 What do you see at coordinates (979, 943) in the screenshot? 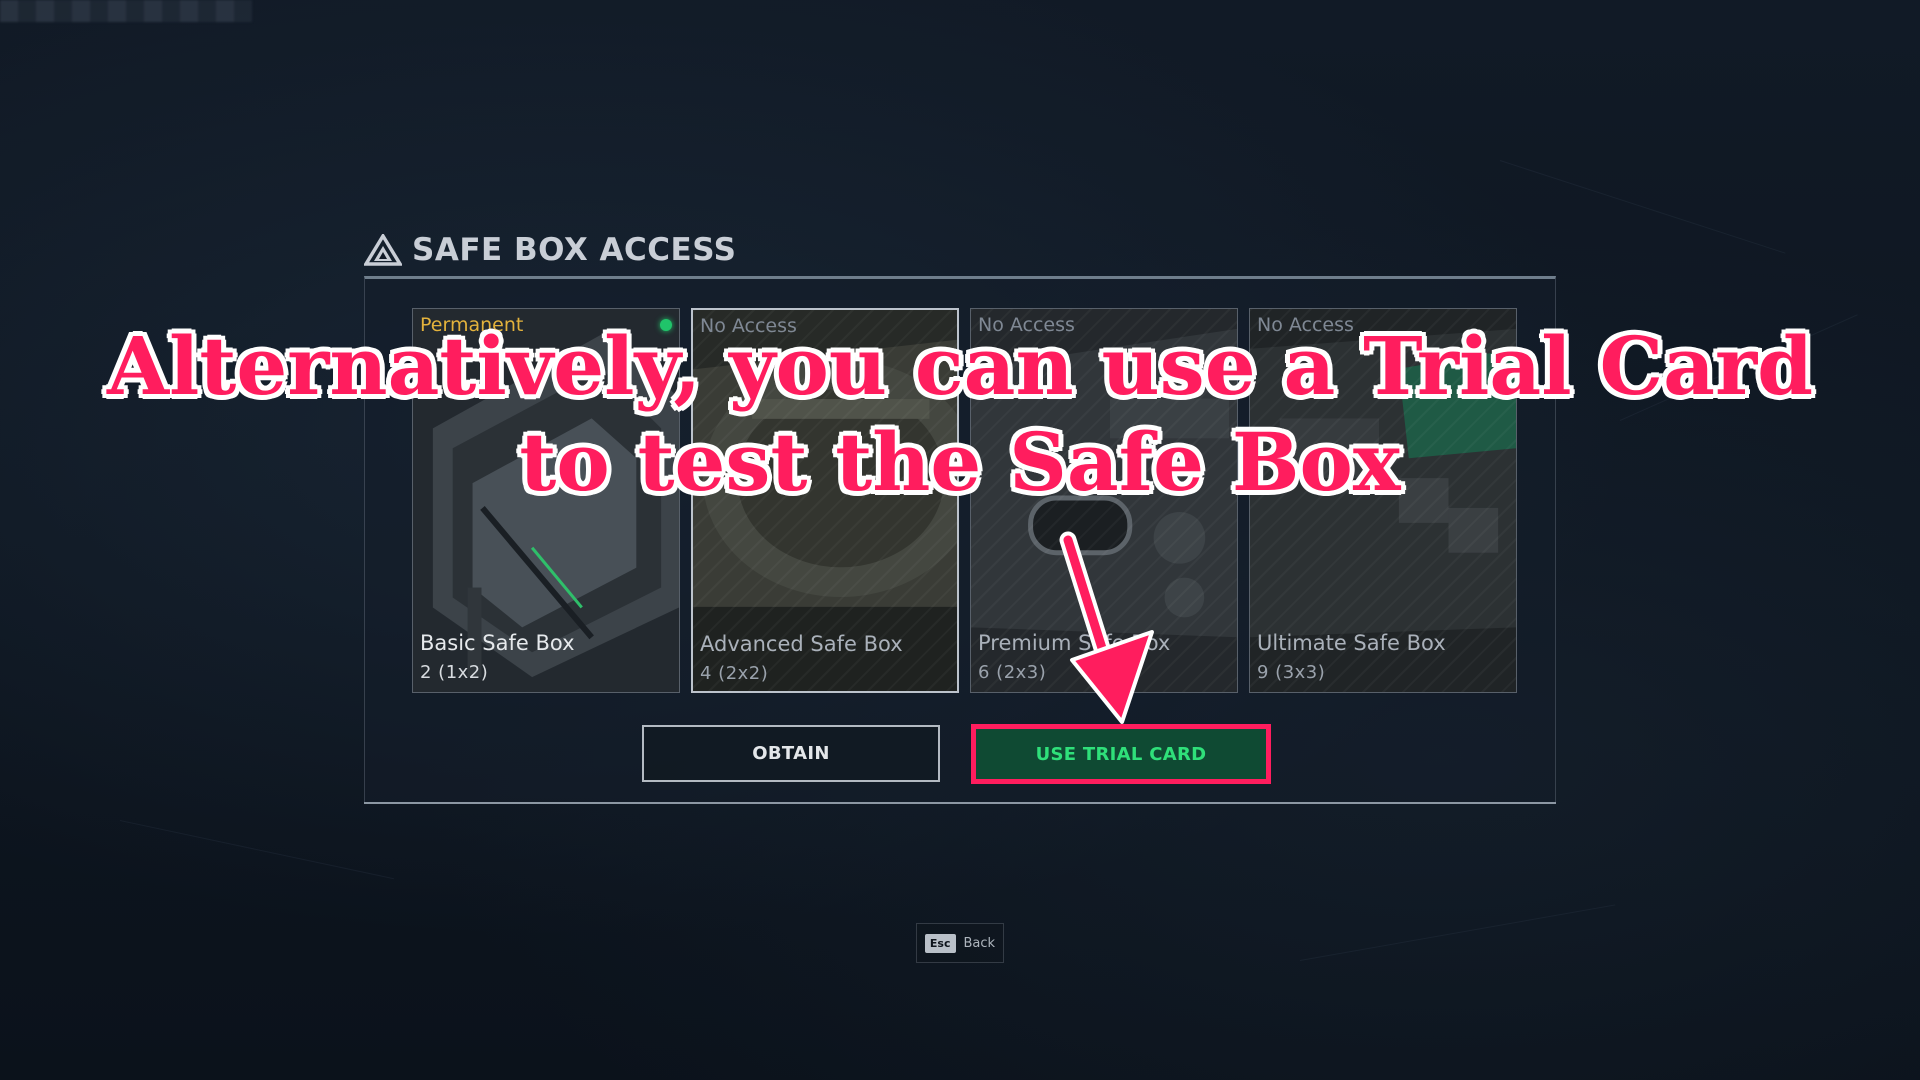
I see `back-label: Back` at bounding box center [979, 943].